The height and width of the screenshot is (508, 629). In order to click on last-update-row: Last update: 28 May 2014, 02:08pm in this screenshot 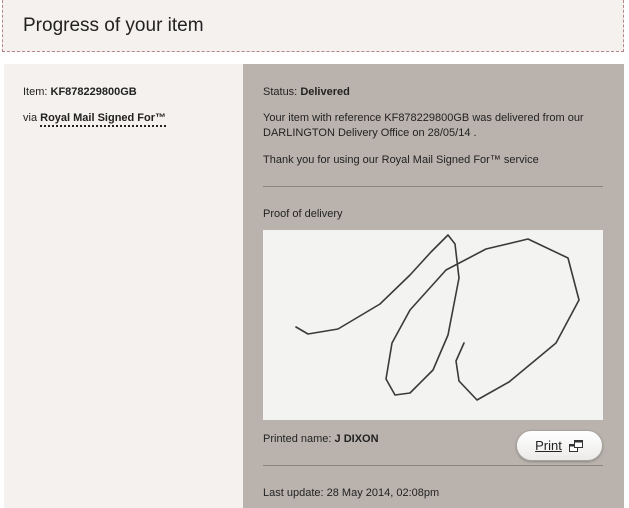, I will do `click(351, 493)`.